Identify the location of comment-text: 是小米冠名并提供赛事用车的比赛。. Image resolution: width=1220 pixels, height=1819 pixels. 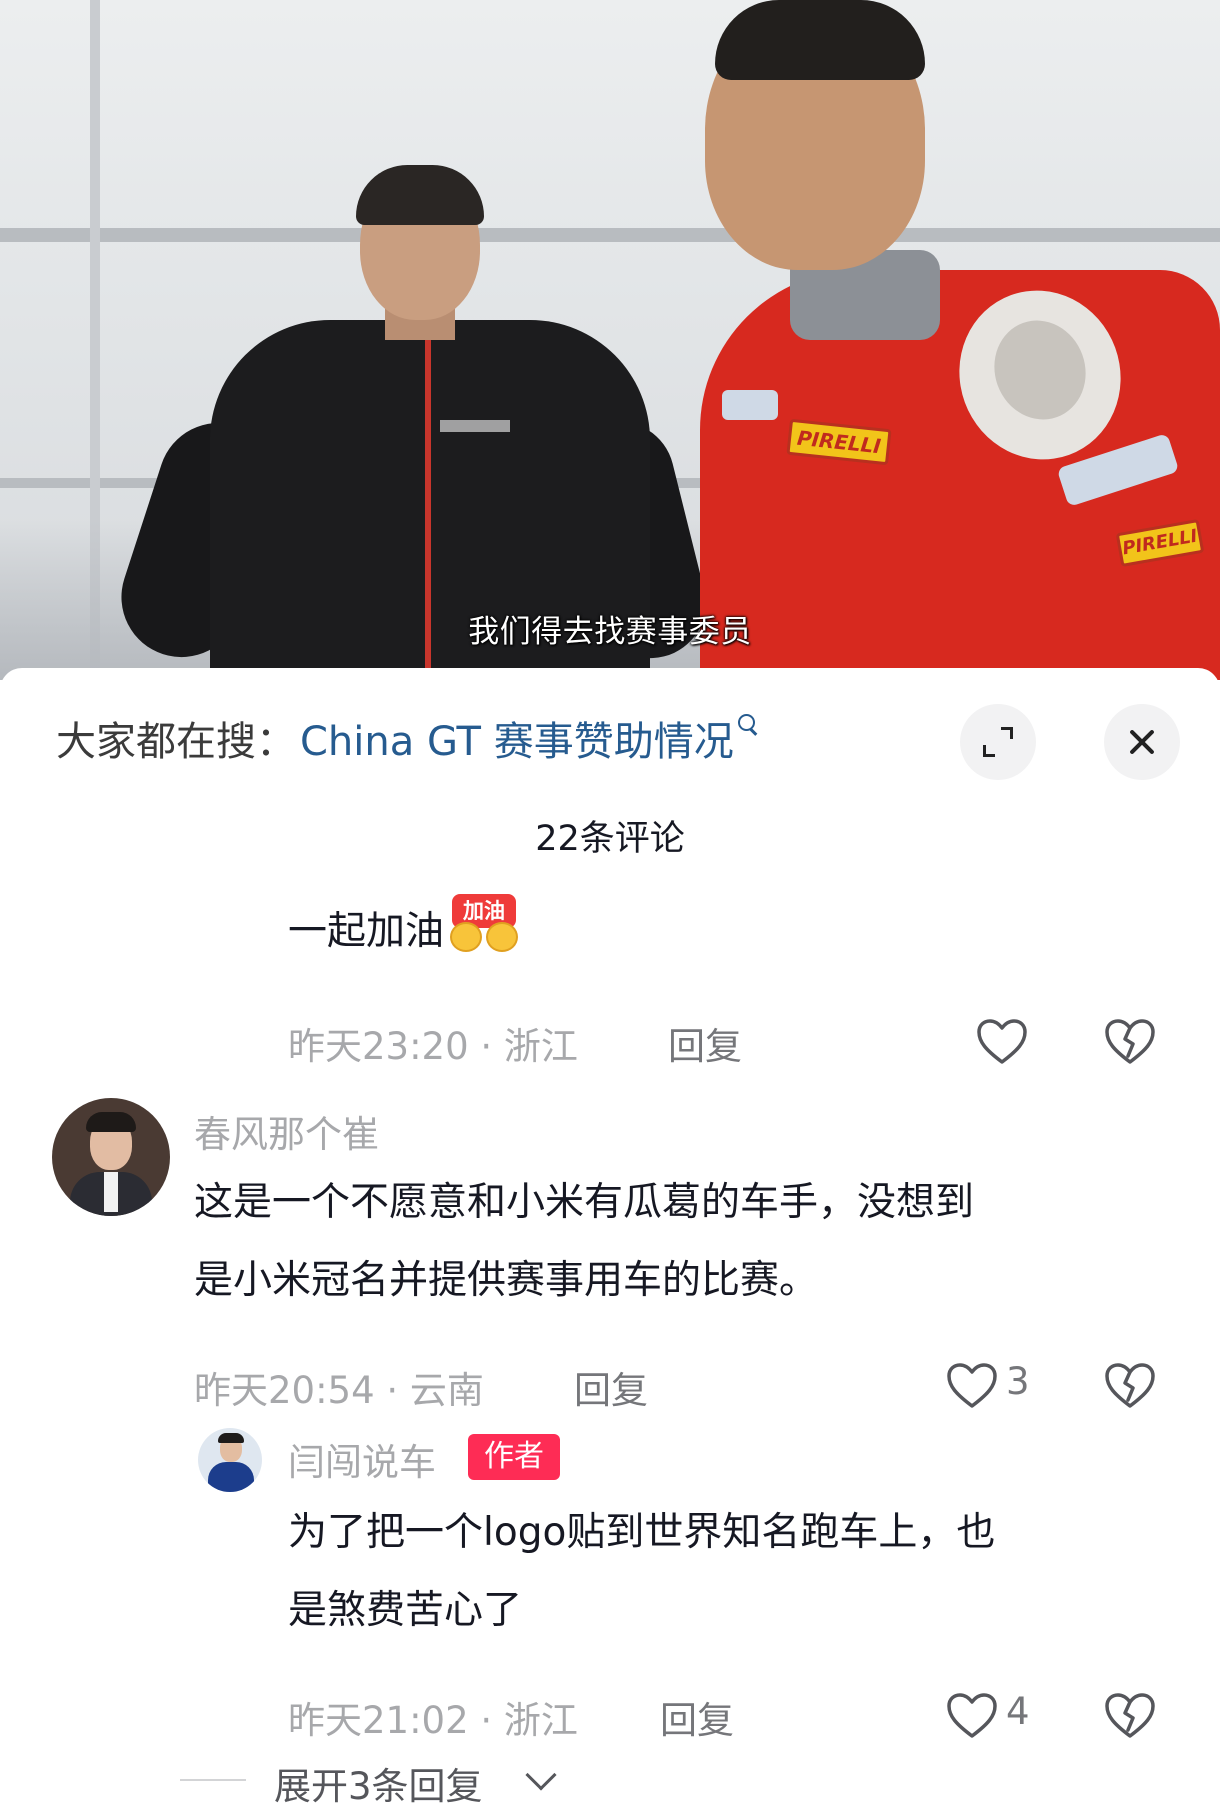
(506, 1280).